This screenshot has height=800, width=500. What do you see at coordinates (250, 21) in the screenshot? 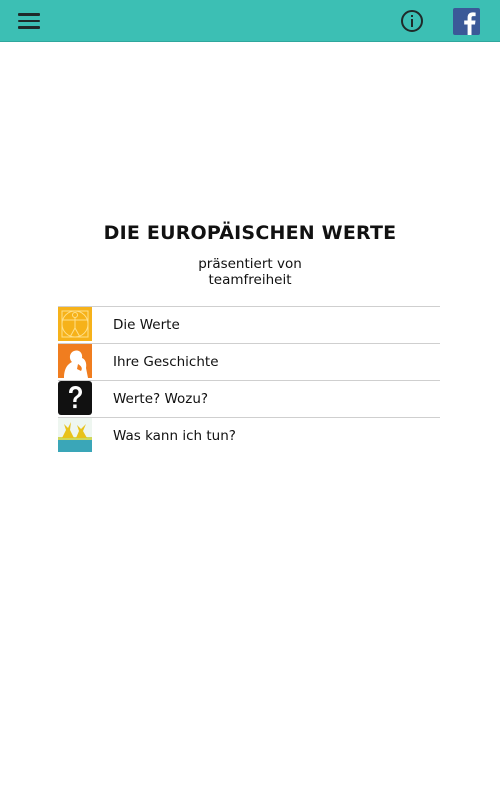
I see `top-app-bar` at bounding box center [250, 21].